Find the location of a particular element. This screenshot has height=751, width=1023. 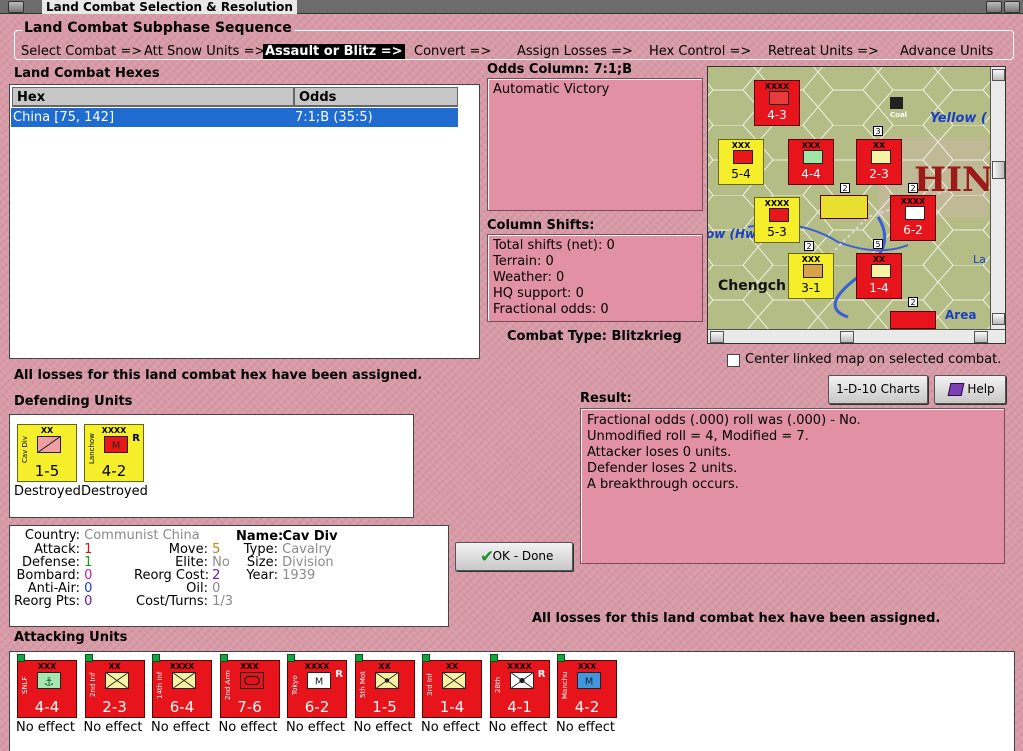

detail-value: 1939 is located at coordinates (299, 575).